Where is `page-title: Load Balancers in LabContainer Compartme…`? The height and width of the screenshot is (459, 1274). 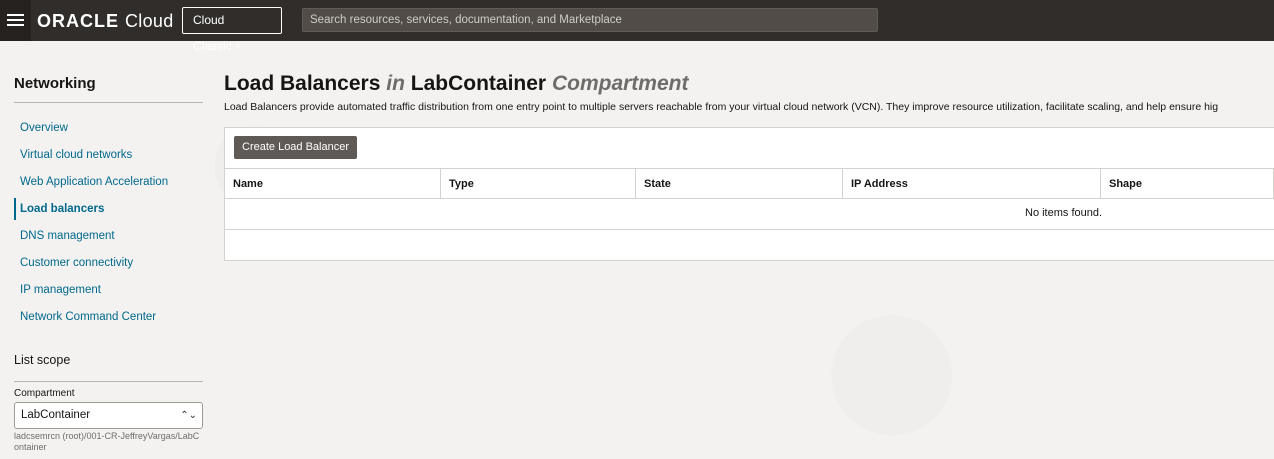
page-title: Load Balancers in LabContainer Compartme… is located at coordinates (749, 84).